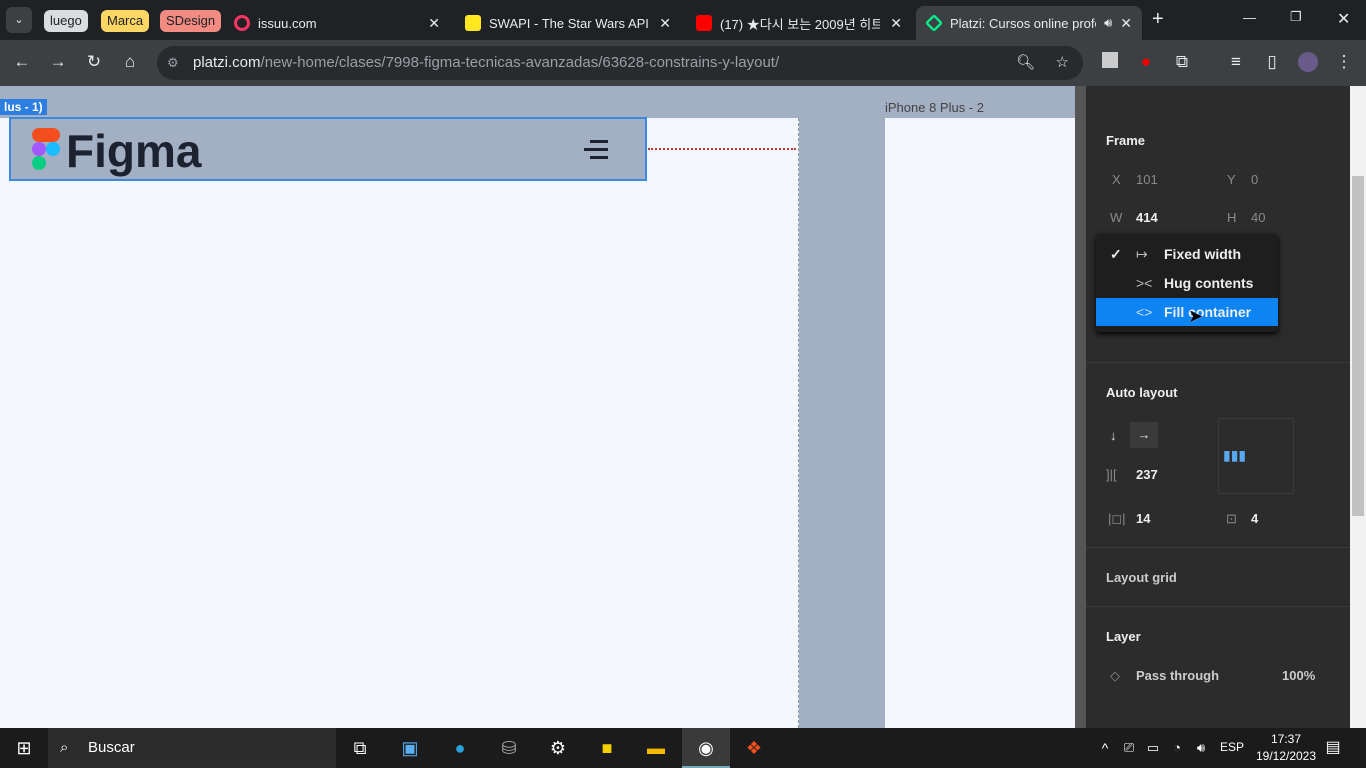 The image size is (1366, 768). Describe the element at coordinates (1182, 62) in the screenshot. I see `extensions-puzzle-icon: ⧉` at that location.